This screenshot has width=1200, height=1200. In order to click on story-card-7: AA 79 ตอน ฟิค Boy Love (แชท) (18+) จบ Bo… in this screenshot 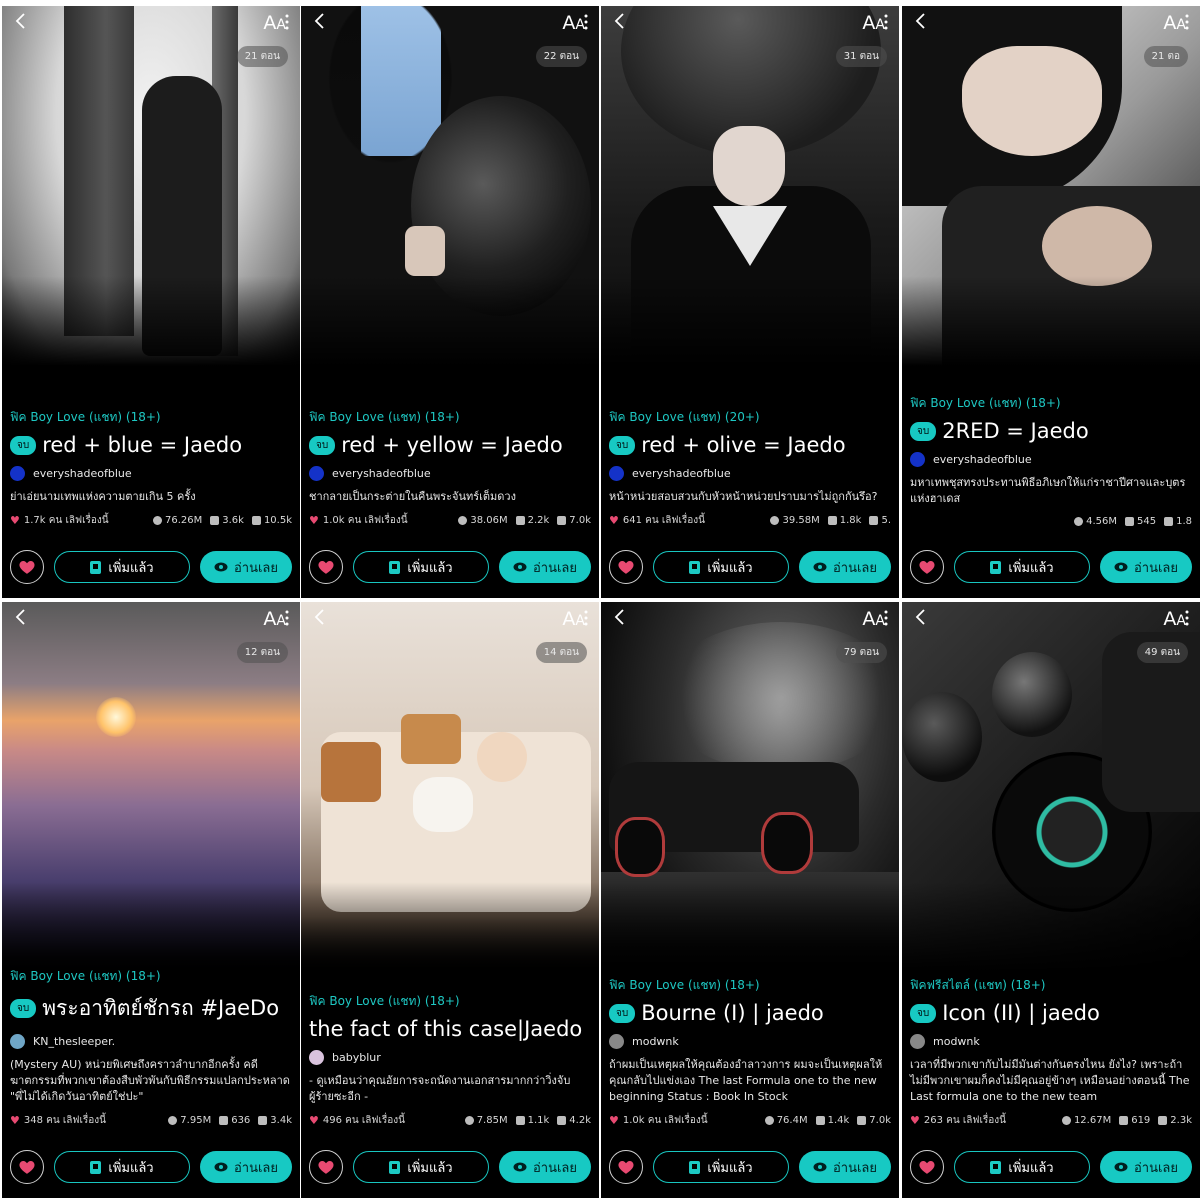, I will do `click(750, 900)`.